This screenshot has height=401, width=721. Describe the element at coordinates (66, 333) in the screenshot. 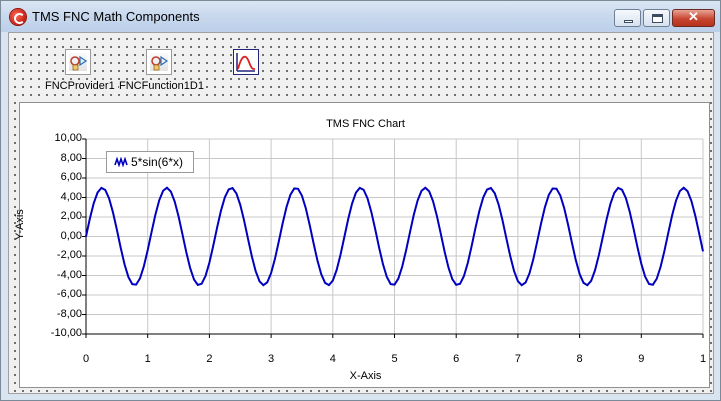

I see `y-tick-label: -10,00` at that location.